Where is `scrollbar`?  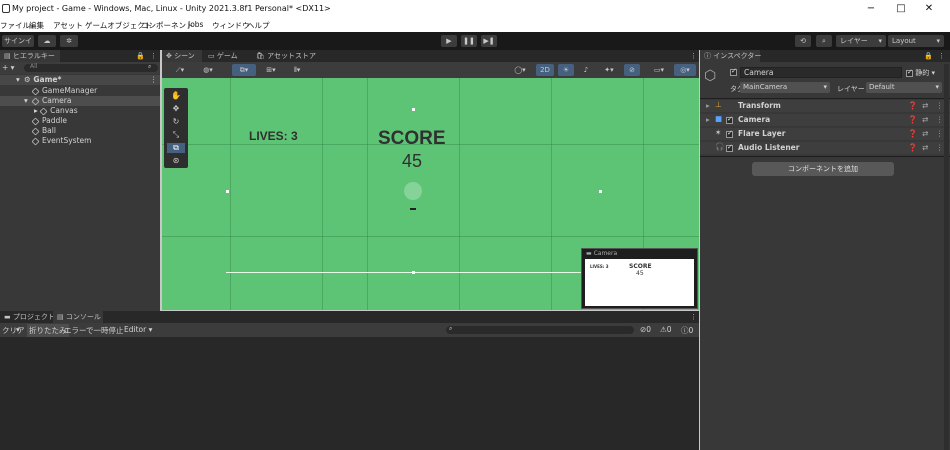 scrollbar is located at coordinates (946, 257).